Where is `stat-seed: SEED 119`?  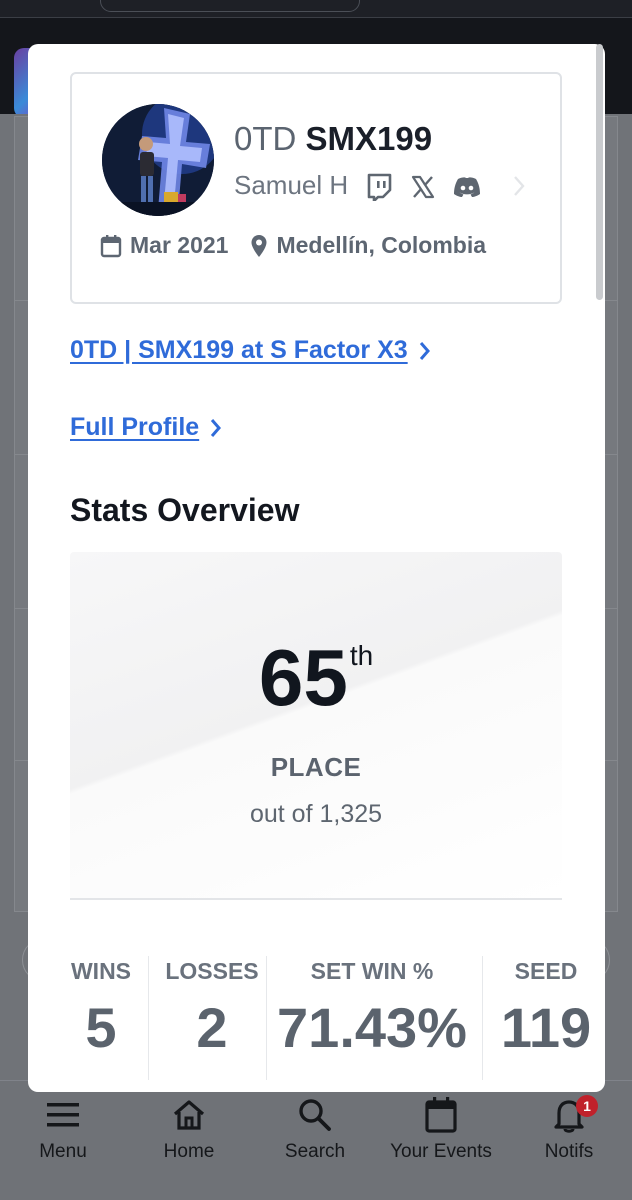
stat-seed: SEED 119 is located at coordinates (546, 1009).